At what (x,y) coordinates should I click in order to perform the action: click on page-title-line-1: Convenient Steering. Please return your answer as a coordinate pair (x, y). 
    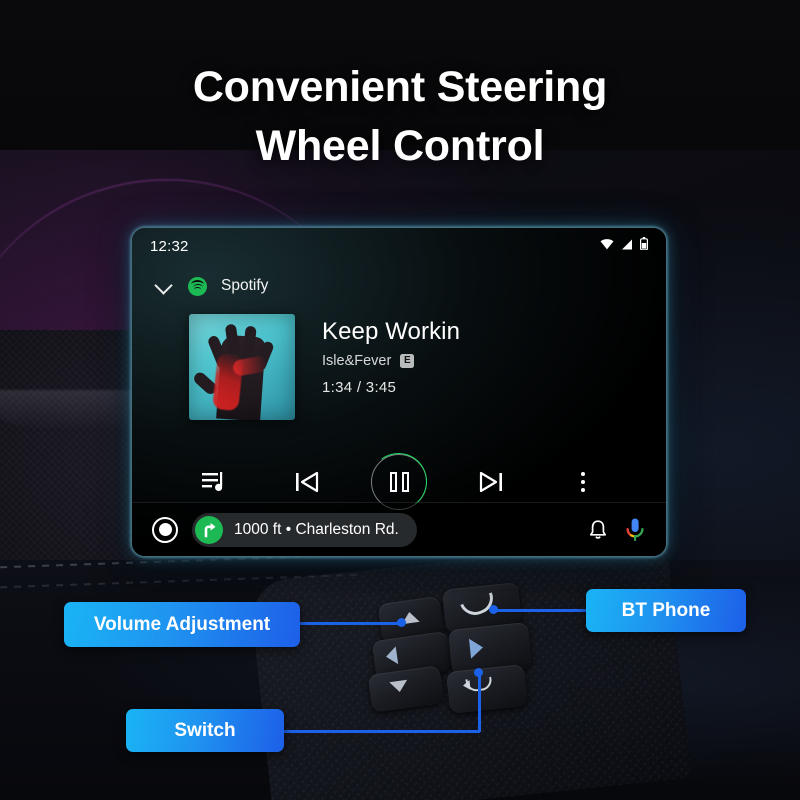
    Looking at the image, I should click on (400, 87).